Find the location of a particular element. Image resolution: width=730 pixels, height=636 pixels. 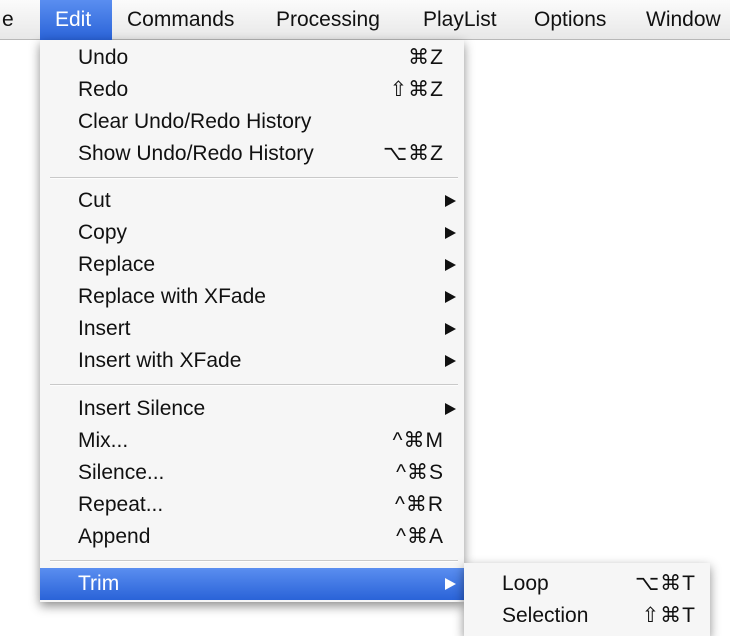

submenu-item-label: Selection is located at coordinates (545, 615).